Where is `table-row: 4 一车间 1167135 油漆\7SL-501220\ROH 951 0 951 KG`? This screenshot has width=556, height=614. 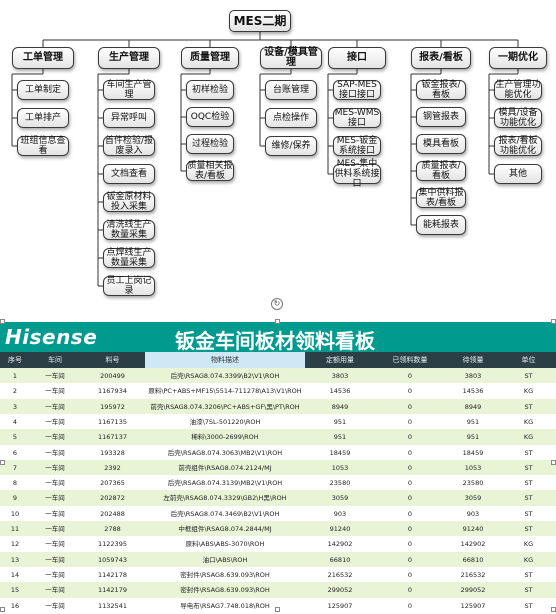 table-row: 4 一车间 1167135 油漆\7SL-501220\ROH 951 0 951 KG is located at coordinates (278, 421).